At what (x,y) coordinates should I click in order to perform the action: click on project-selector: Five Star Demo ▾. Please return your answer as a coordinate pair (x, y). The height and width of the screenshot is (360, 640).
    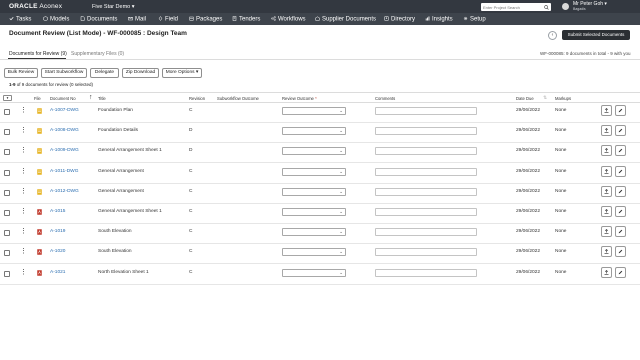
    Looking at the image, I should click on (113, 7).